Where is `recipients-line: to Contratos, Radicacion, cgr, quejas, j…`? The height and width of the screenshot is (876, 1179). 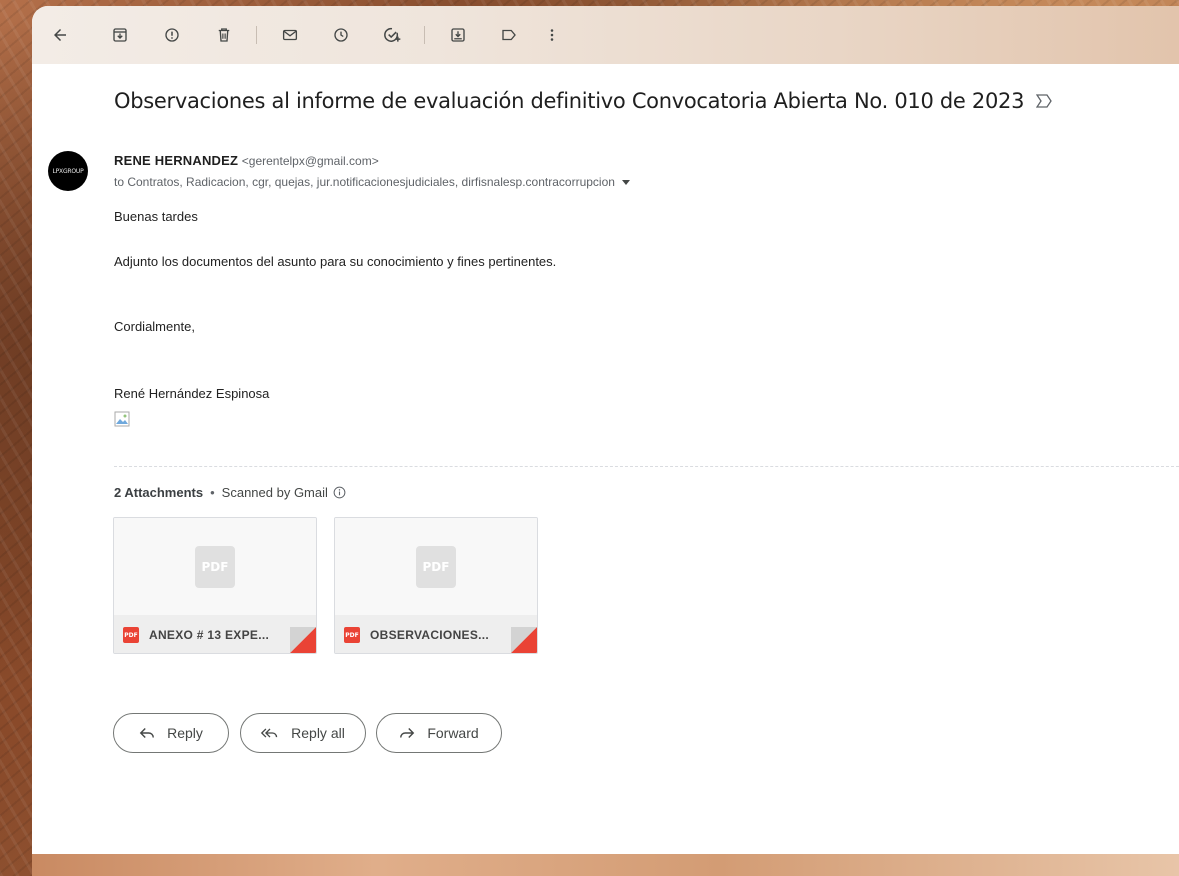
recipients-line: to Contratos, Radicacion, cgr, quejas, j… is located at coordinates (372, 182).